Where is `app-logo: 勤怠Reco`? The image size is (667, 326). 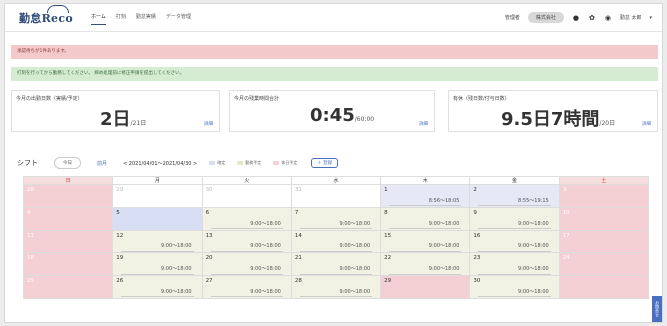 app-logo: 勤怠Reco is located at coordinates (46, 15).